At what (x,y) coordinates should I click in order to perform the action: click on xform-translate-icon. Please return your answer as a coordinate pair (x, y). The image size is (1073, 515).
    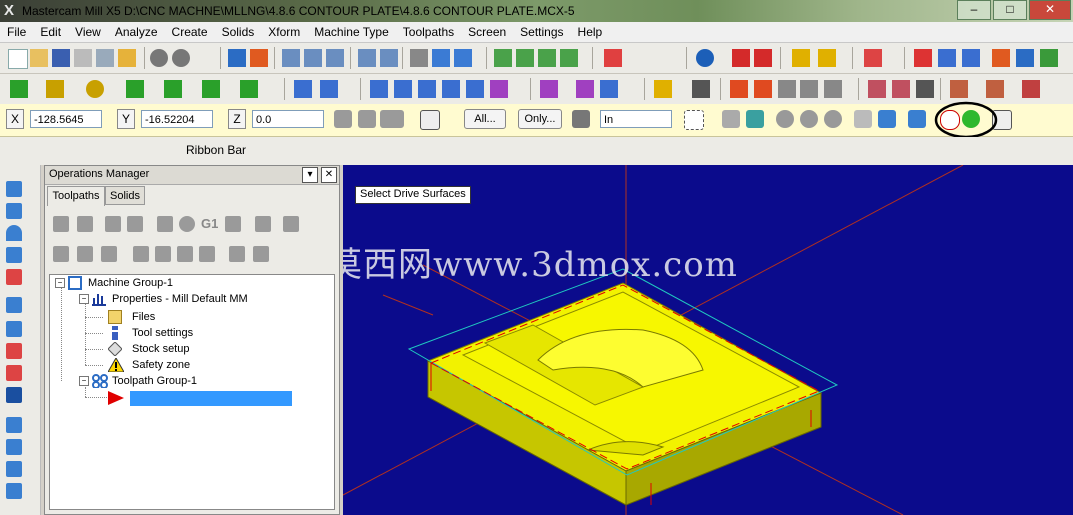
    Looking at the image, I should click on (379, 89).